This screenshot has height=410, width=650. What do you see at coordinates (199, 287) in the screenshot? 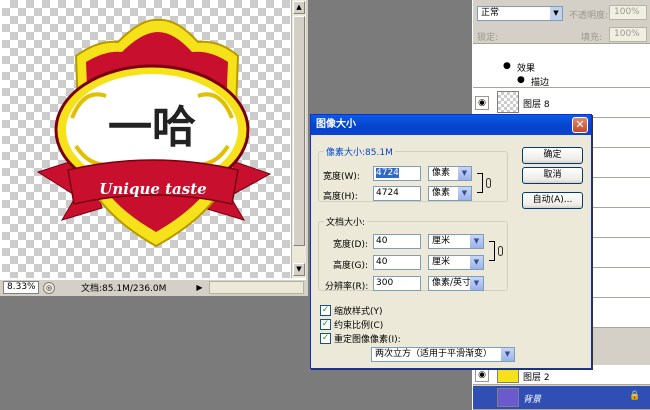
I see `status-arrow-icon: ▶` at bounding box center [199, 287].